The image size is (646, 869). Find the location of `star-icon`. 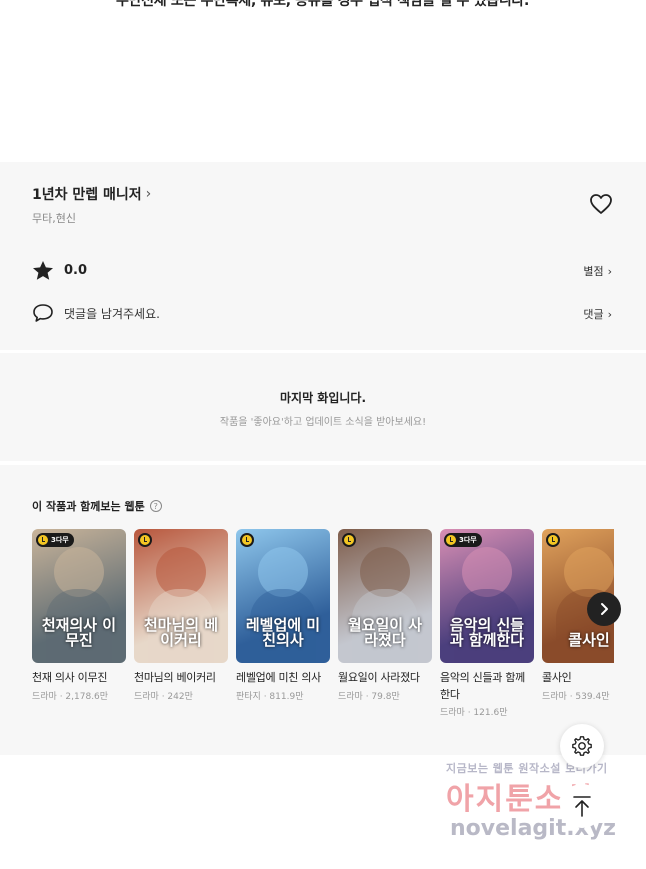

star-icon is located at coordinates (43, 270).